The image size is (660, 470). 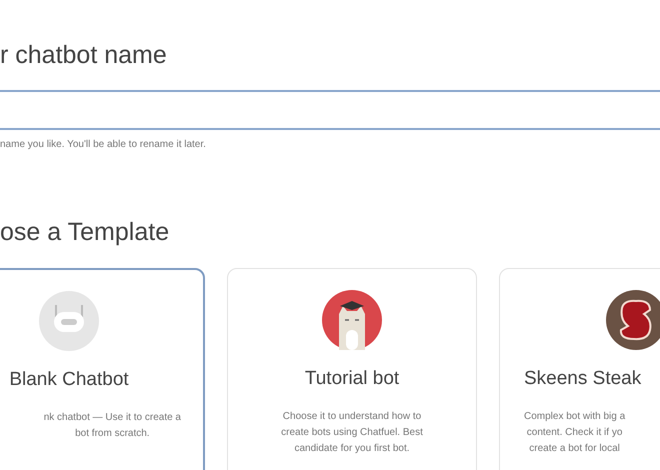 What do you see at coordinates (84, 55) in the screenshot?
I see `section-heading: r chatbot name` at bounding box center [84, 55].